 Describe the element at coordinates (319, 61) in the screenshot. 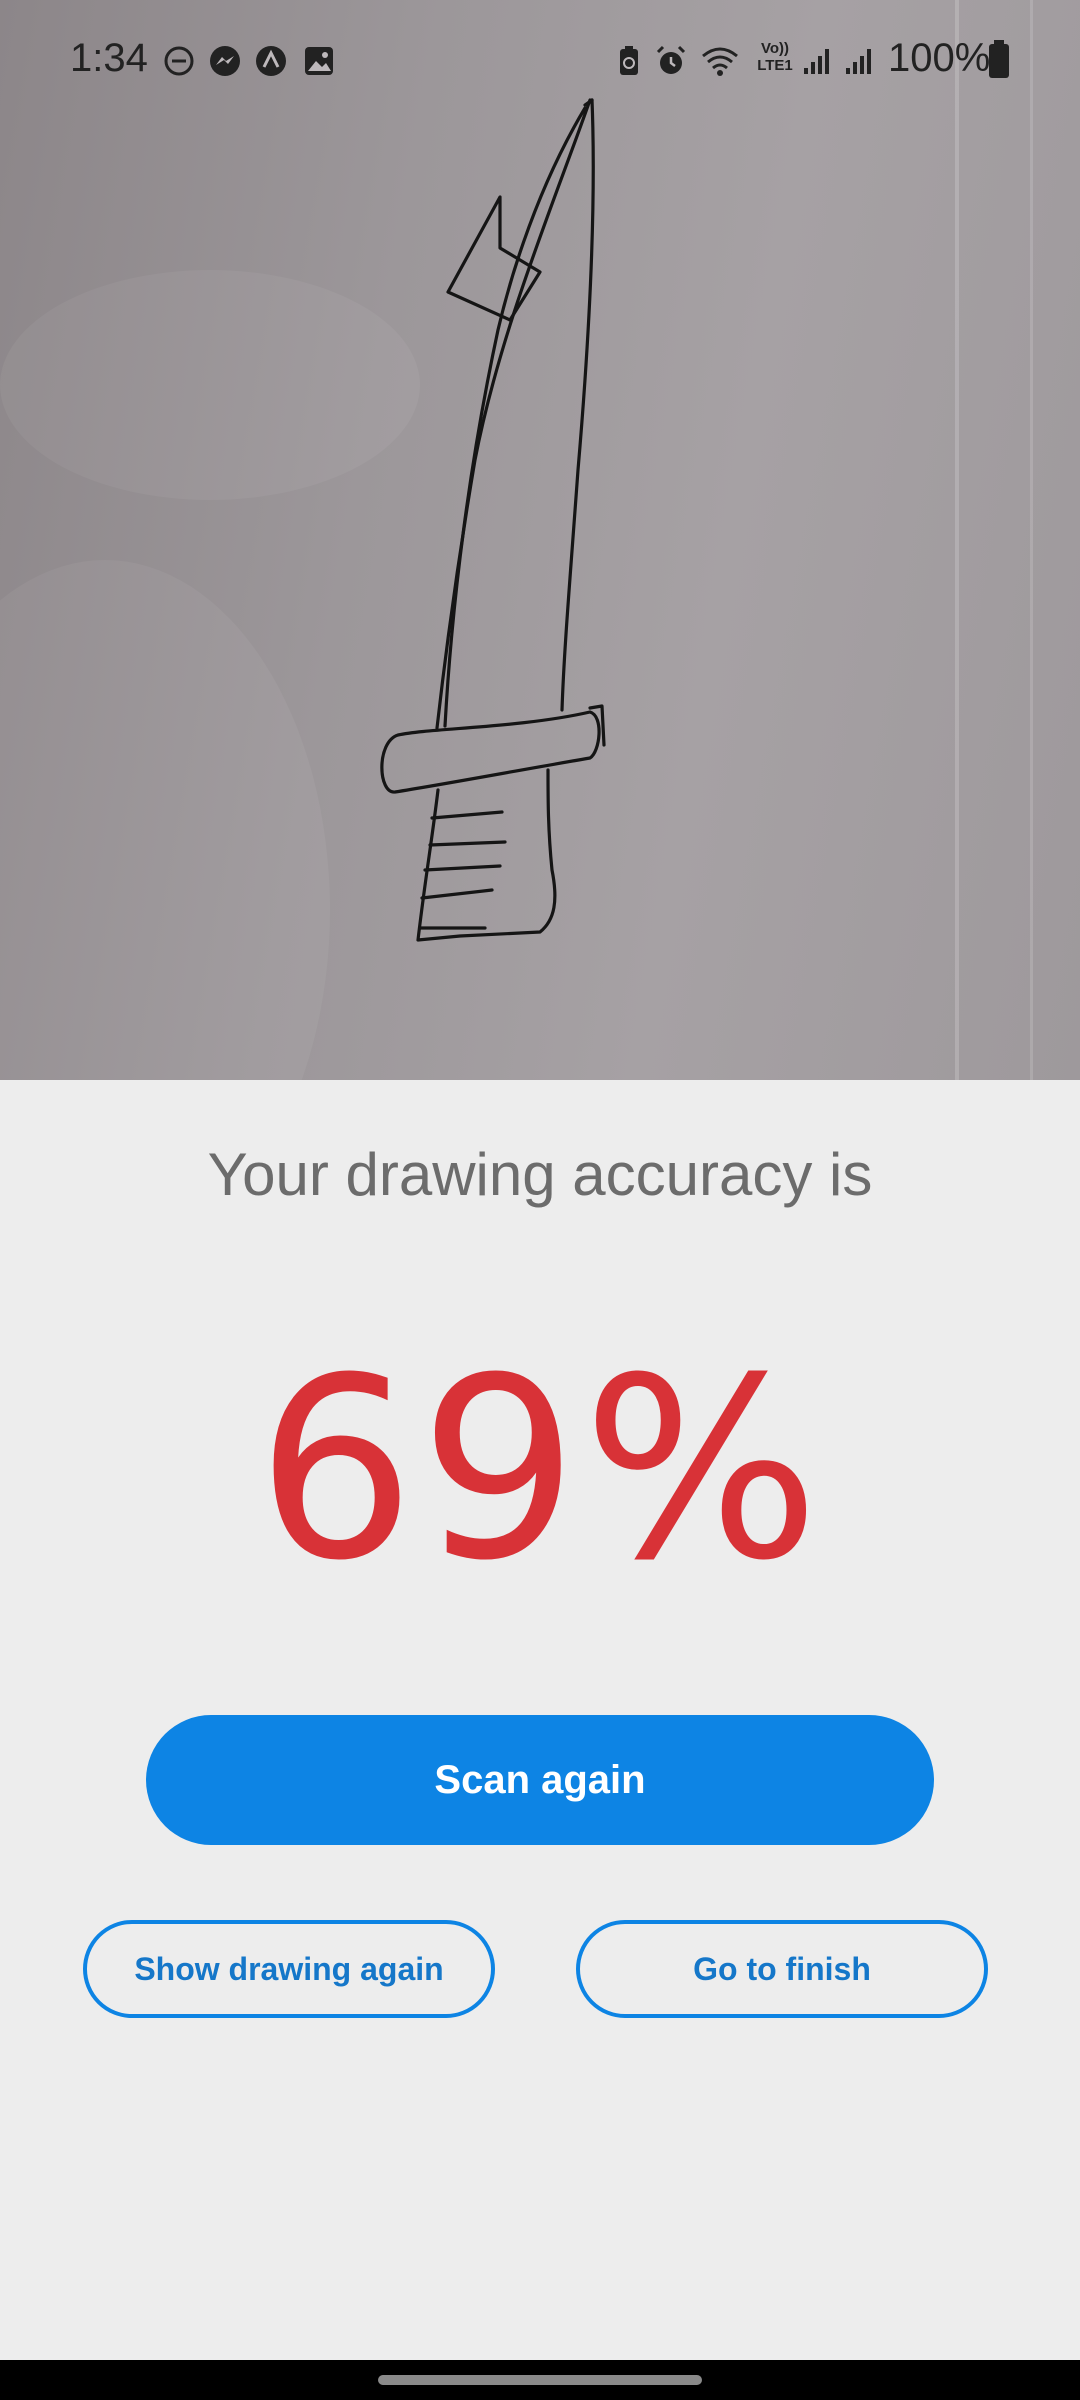

I see `gallery-icon` at that location.